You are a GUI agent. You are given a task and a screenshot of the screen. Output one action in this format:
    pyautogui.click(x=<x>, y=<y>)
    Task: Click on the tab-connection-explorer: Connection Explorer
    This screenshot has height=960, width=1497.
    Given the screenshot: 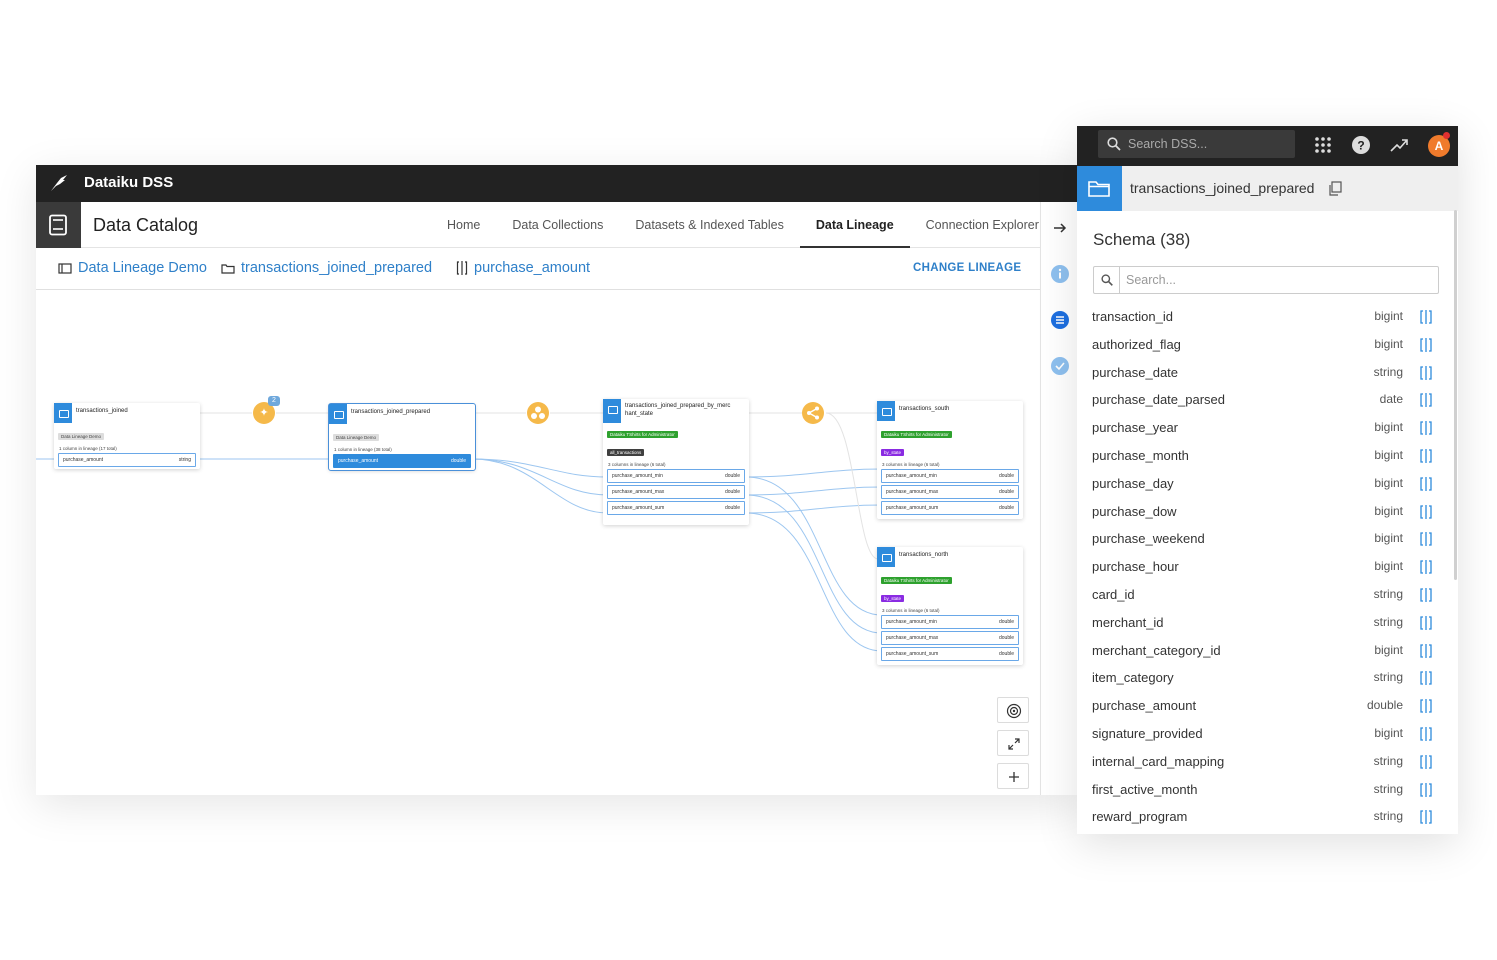 What is the action you would take?
    pyautogui.click(x=982, y=225)
    